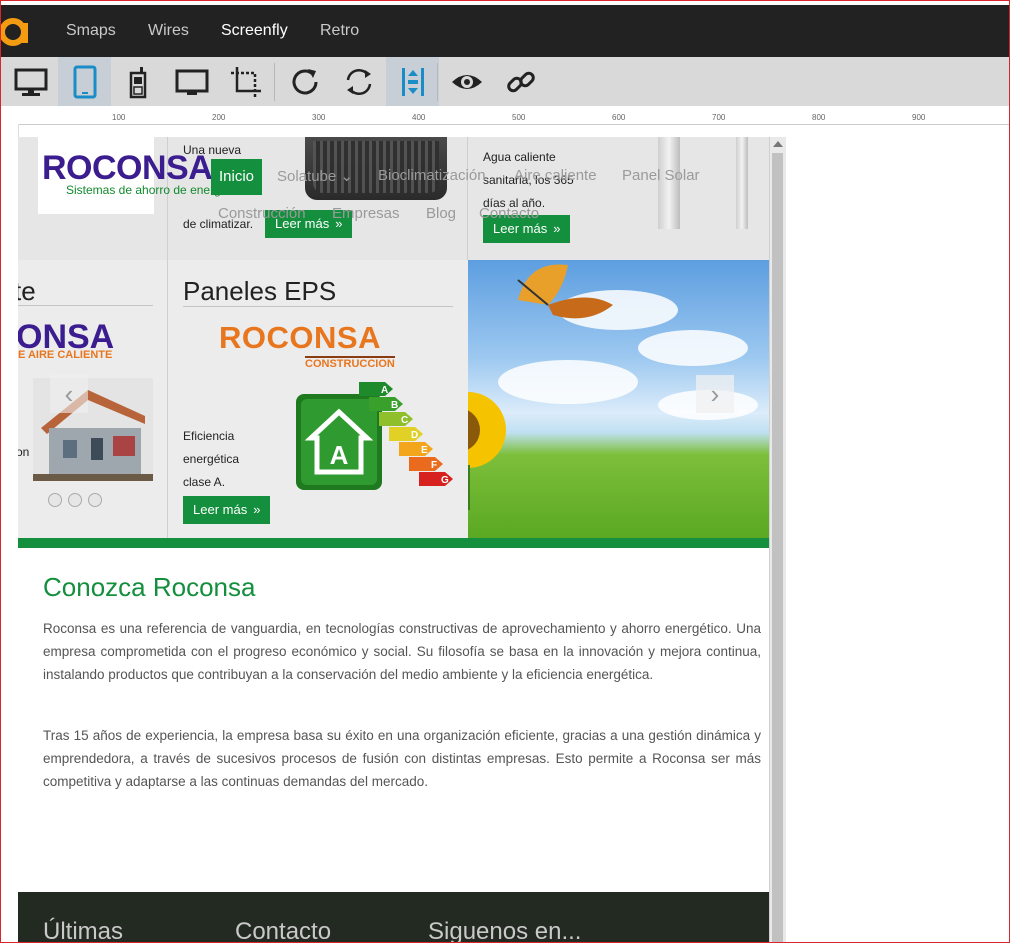  What do you see at coordinates (509, 213) in the screenshot?
I see `menu-item-contacto: Contacto` at bounding box center [509, 213].